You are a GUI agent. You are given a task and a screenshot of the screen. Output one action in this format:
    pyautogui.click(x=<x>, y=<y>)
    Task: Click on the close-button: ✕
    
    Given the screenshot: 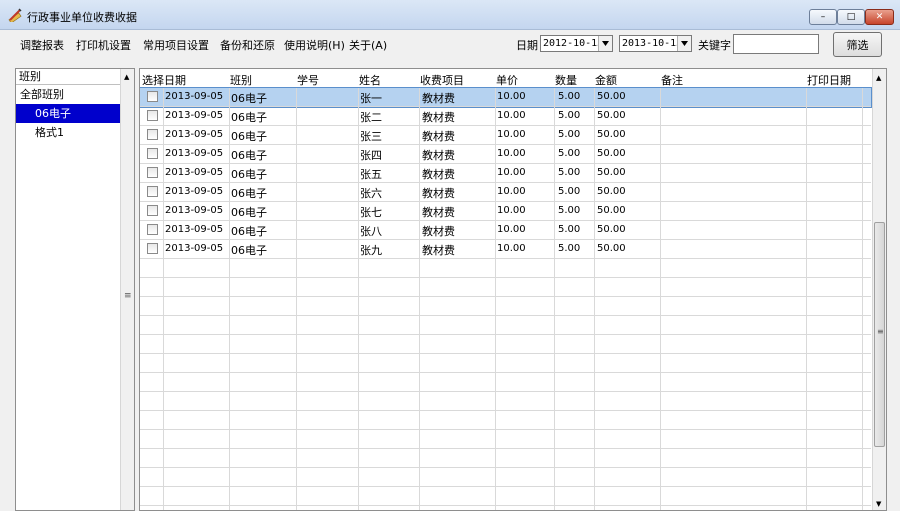 What is the action you would take?
    pyautogui.click(x=879, y=17)
    